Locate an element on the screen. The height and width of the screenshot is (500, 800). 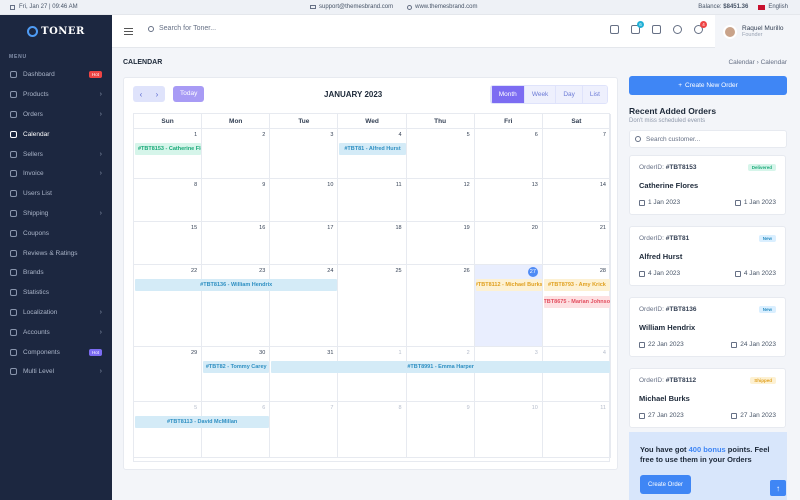
calendar-day-cell: 18 is located at coordinates (372, 243).